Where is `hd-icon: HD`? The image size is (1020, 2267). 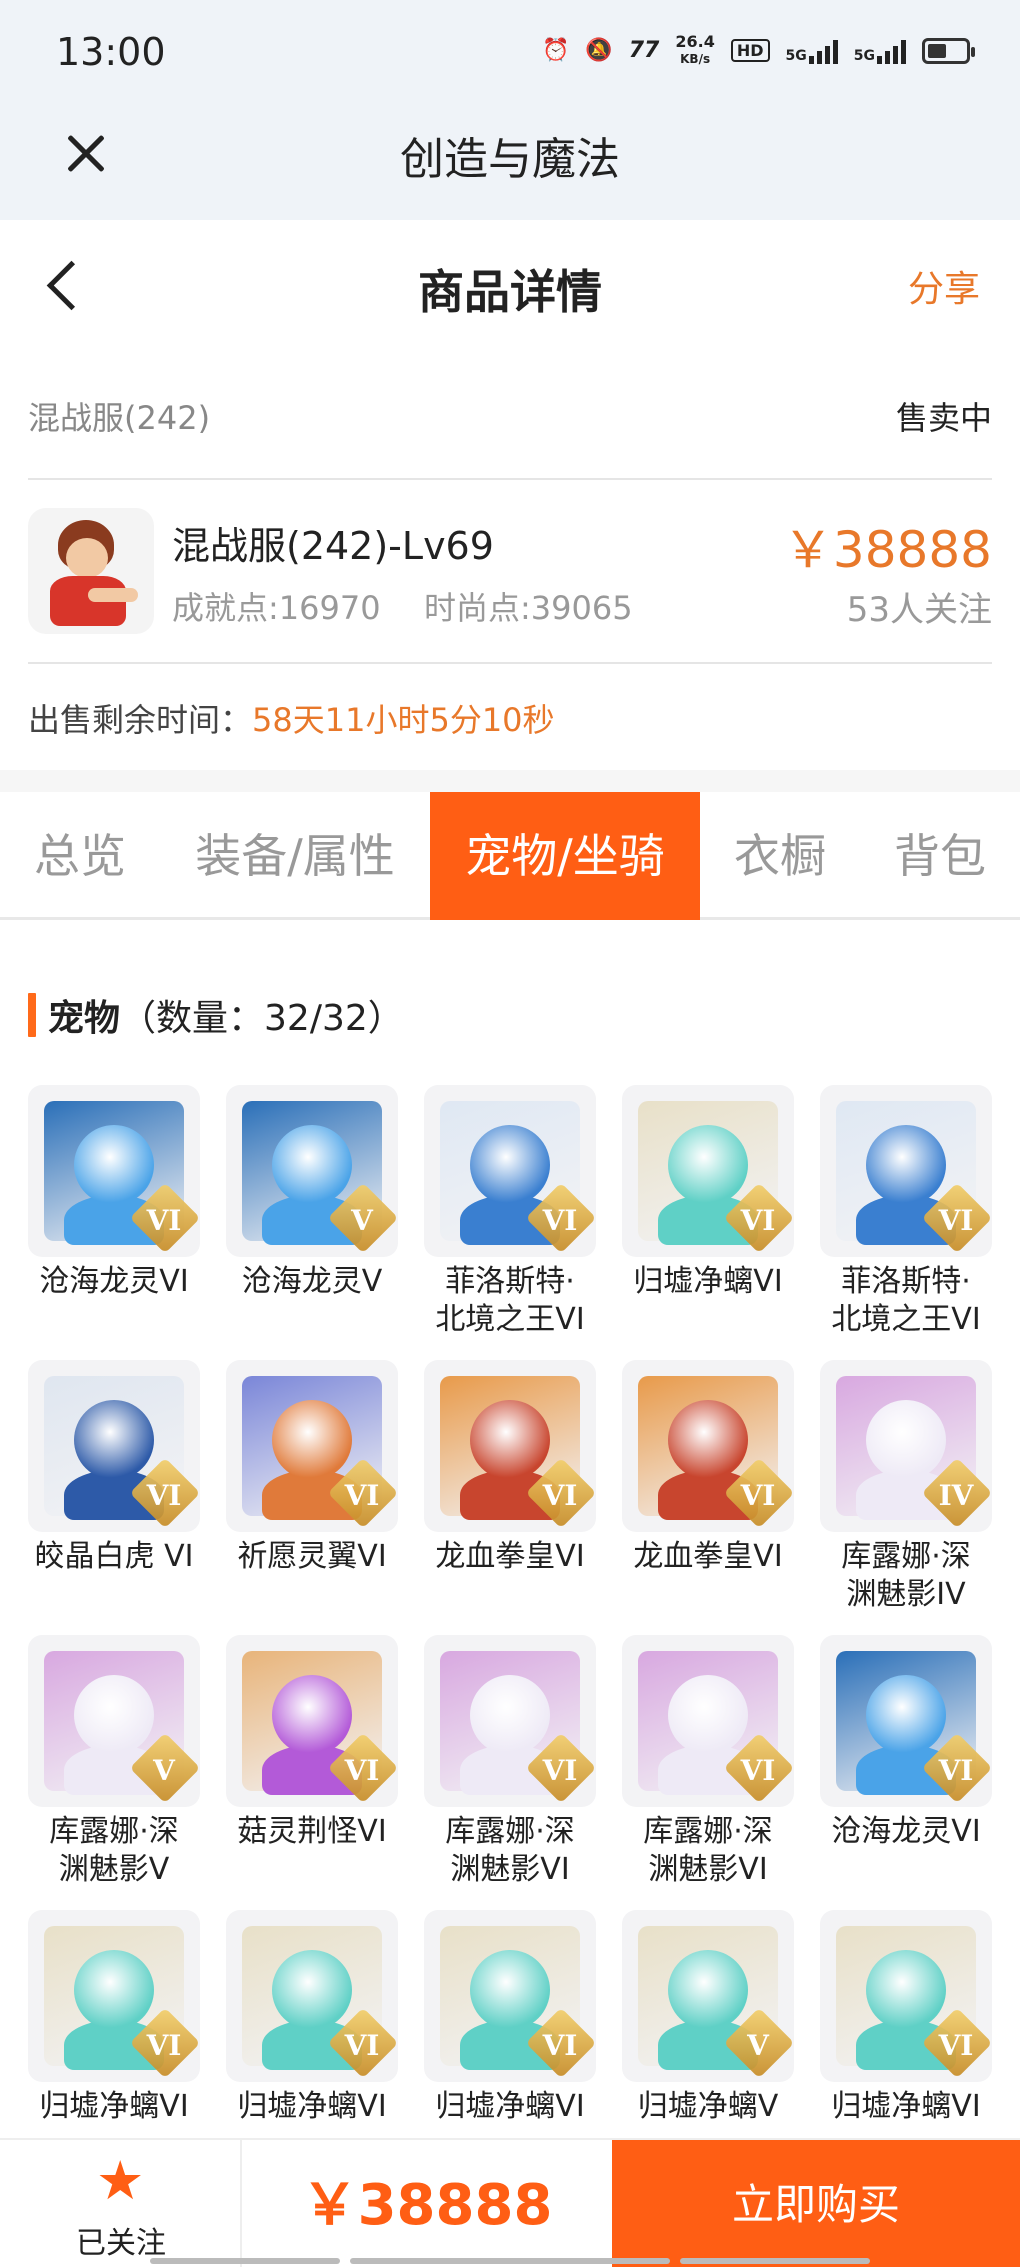 hd-icon: HD is located at coordinates (750, 50).